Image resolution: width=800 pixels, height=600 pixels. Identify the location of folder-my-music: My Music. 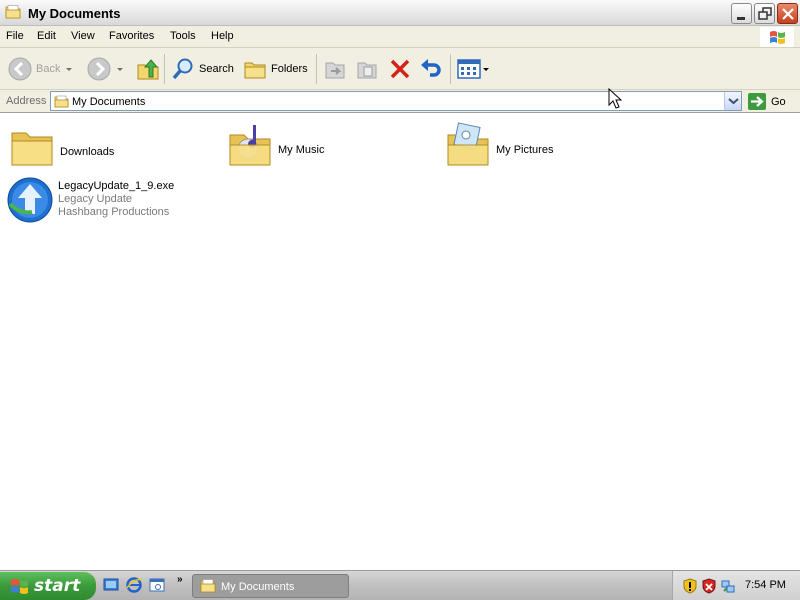
(326, 147).